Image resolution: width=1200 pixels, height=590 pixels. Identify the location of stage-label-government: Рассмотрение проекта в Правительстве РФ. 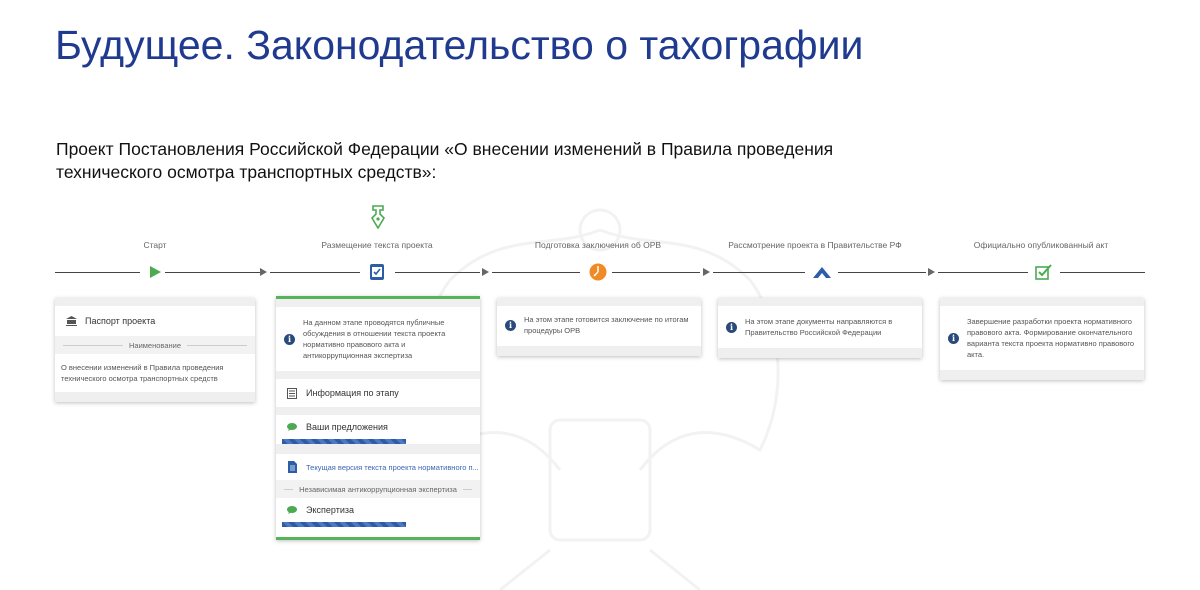
(815, 245).